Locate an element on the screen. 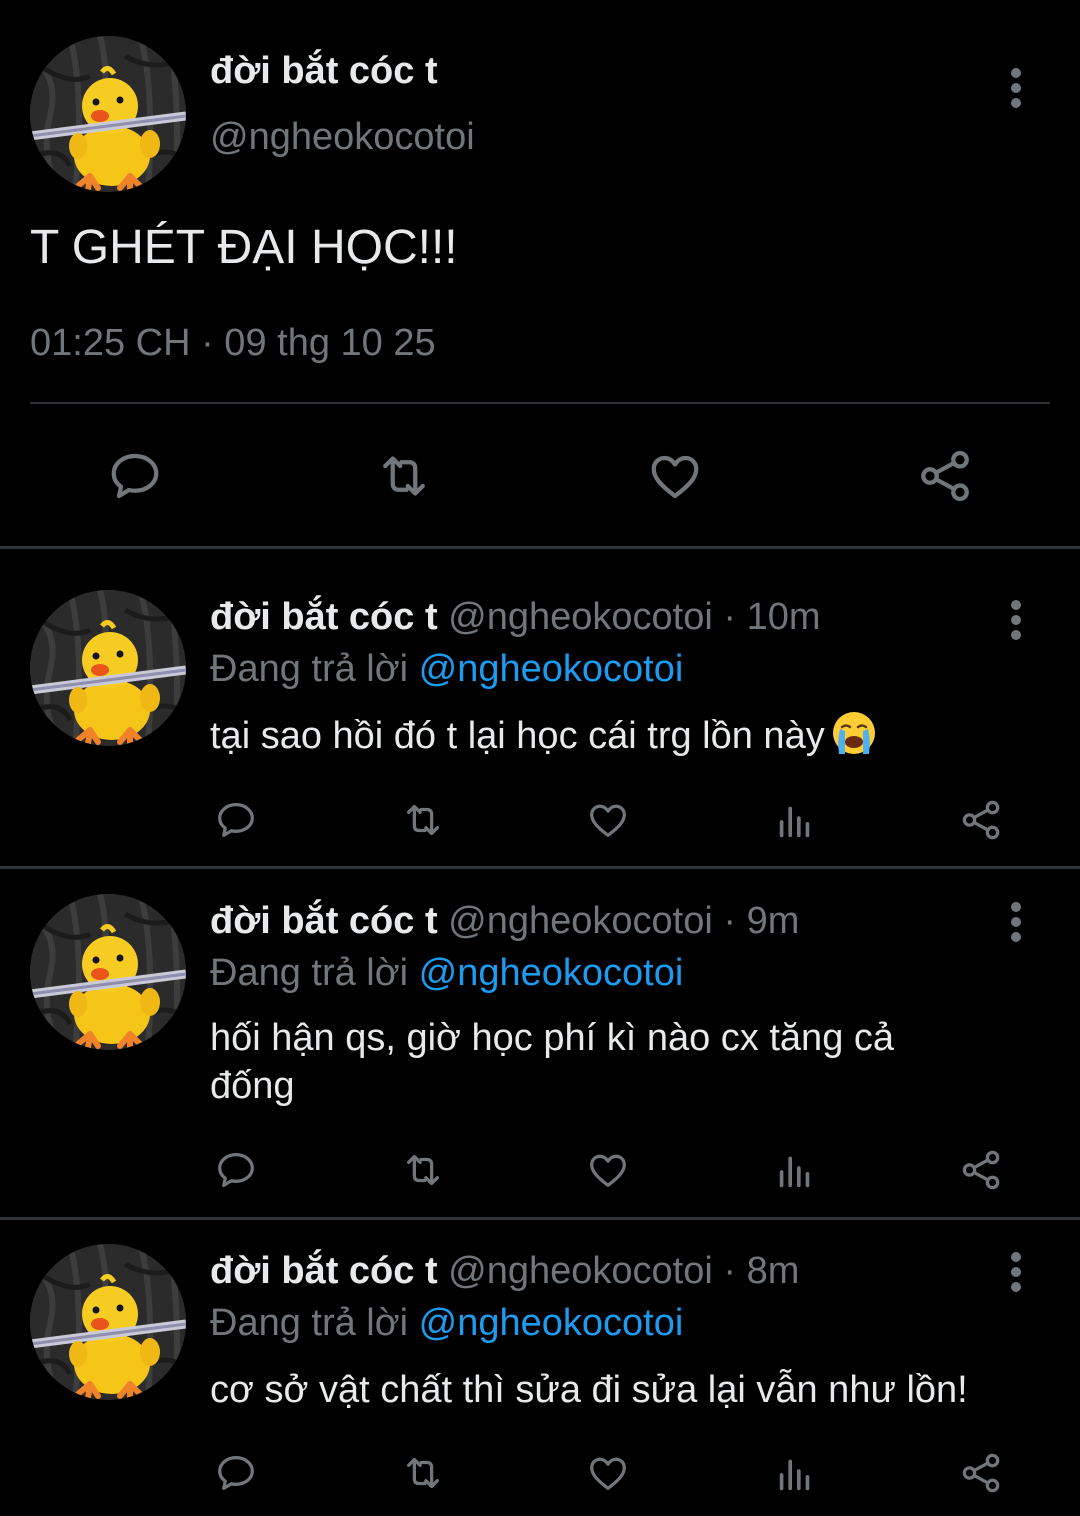 The image size is (1080, 1516). reply-header: đời bắt cóc t @ngheokocotoi · 9m is located at coordinates (504, 921).